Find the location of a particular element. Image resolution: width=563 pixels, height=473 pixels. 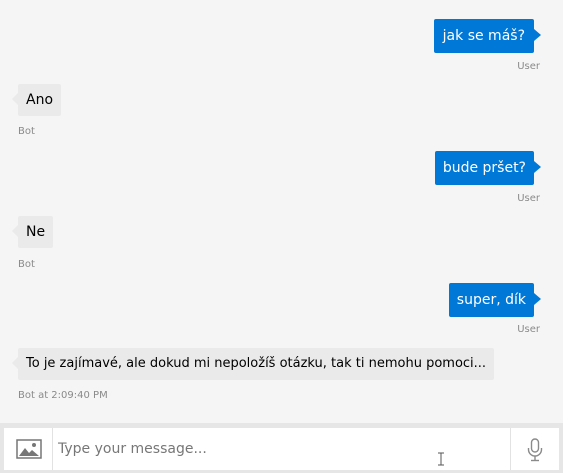

message-input-container is located at coordinates (281, 449).